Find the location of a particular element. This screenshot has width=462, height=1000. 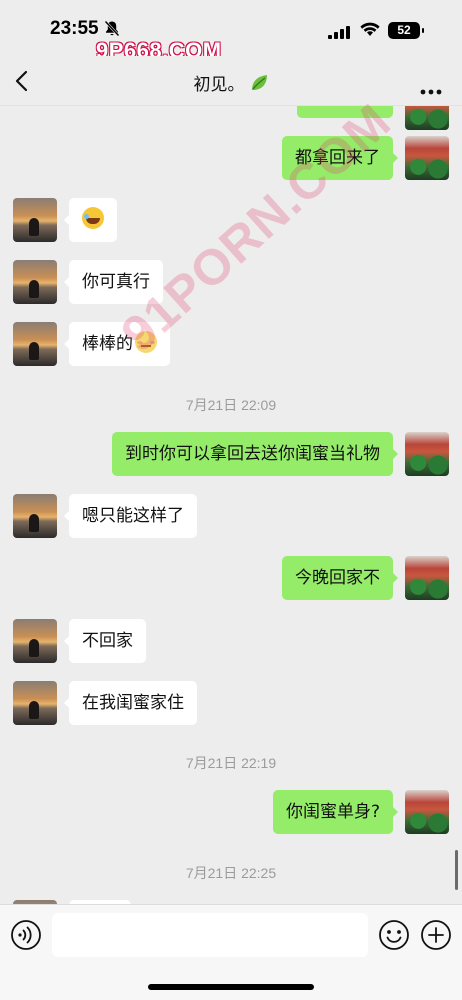

message-input is located at coordinates (210, 935).